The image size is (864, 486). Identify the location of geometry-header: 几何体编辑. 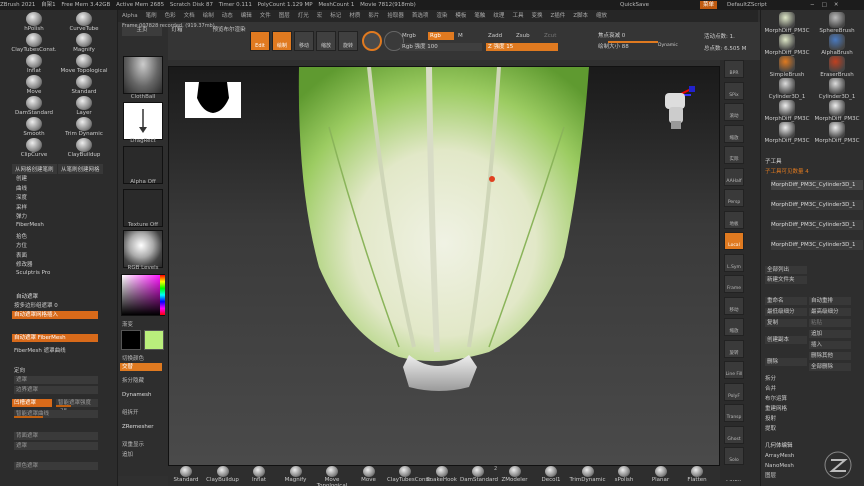
(811, 446).